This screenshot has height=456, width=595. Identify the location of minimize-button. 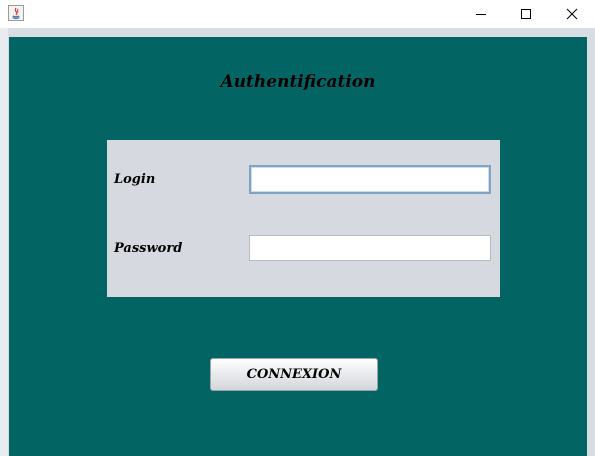
(481, 14).